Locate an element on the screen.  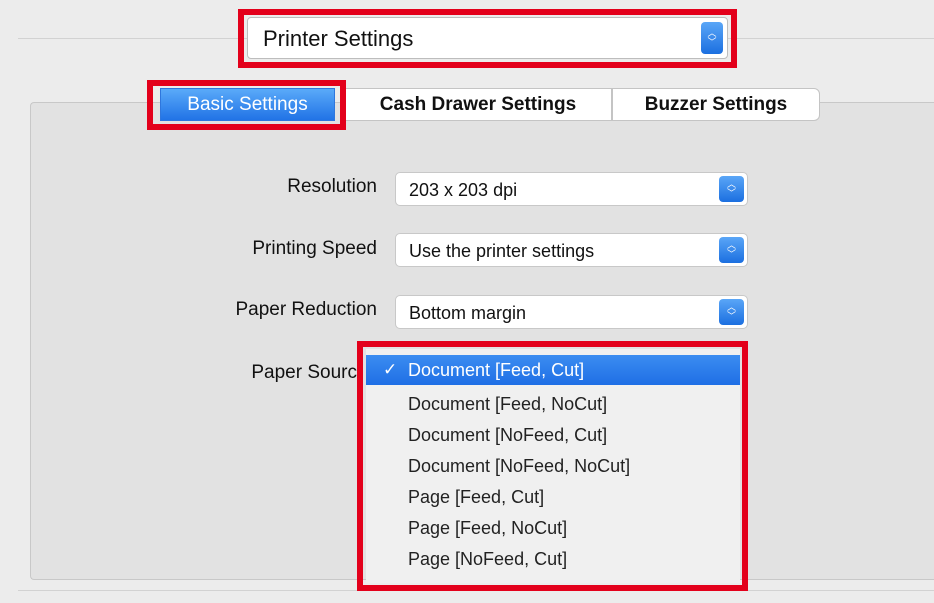
paper-reduction-label: Paper Reduction is located at coordinates (306, 309).